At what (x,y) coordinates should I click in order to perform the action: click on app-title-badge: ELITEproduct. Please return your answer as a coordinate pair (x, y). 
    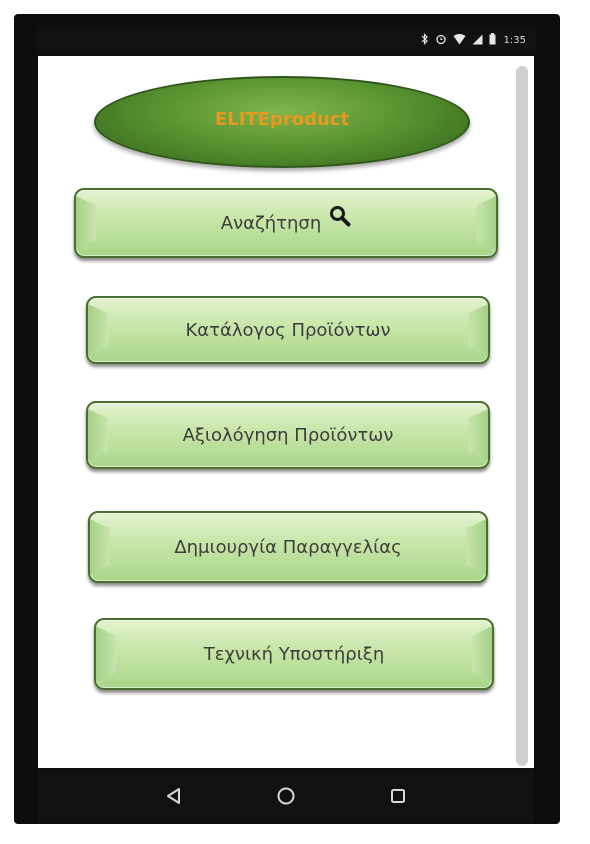
    Looking at the image, I should click on (282, 122).